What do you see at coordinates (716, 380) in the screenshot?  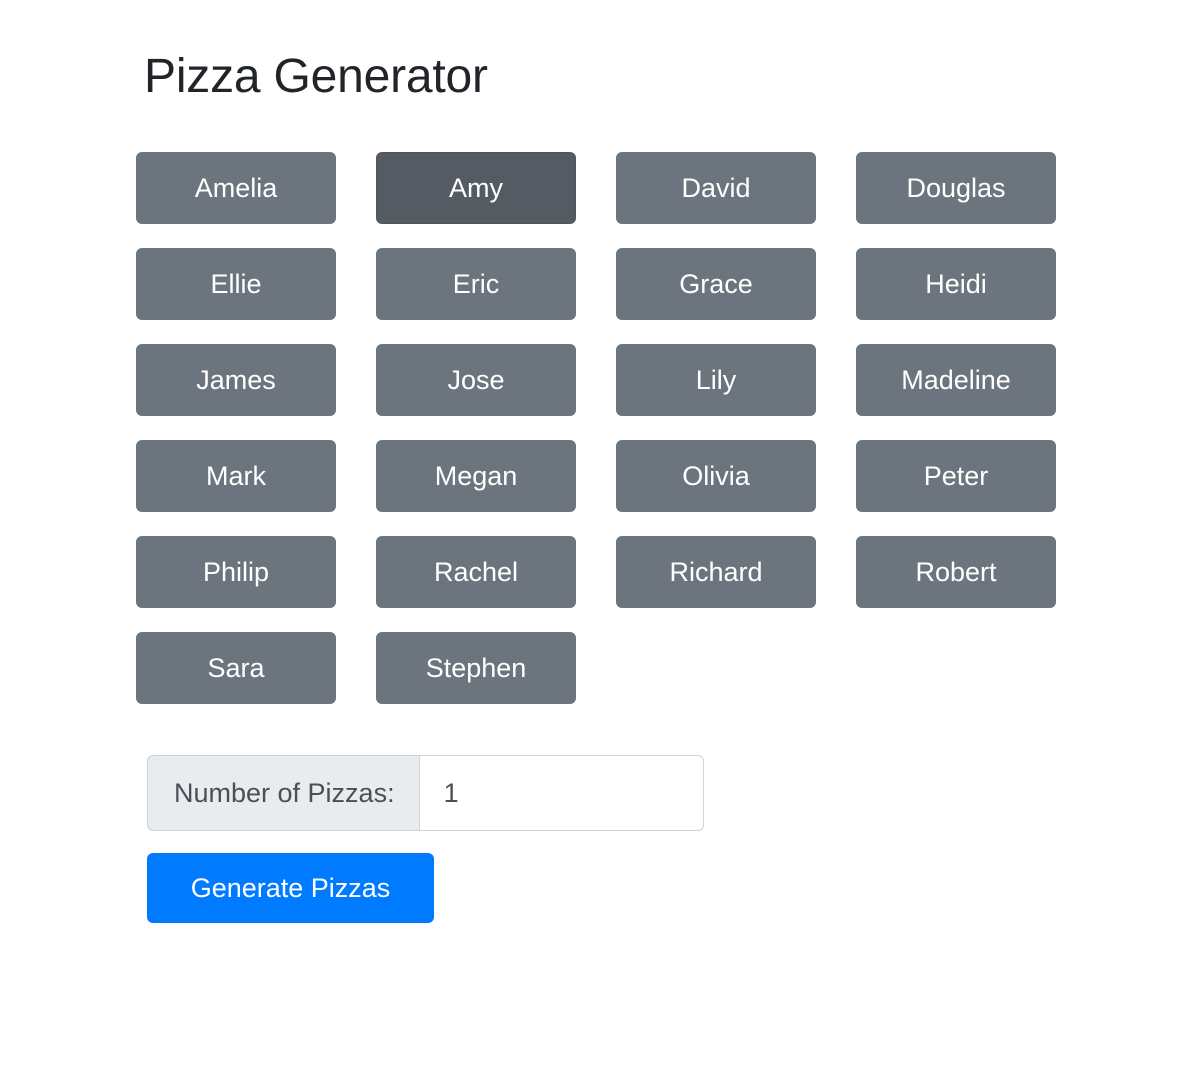 I see `name-button: Lily` at bounding box center [716, 380].